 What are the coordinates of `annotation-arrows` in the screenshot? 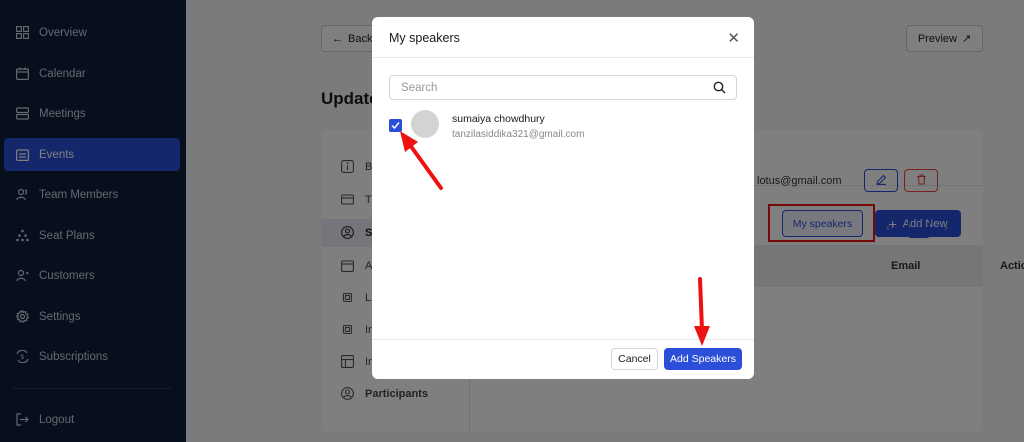 It's located at (555, 238).